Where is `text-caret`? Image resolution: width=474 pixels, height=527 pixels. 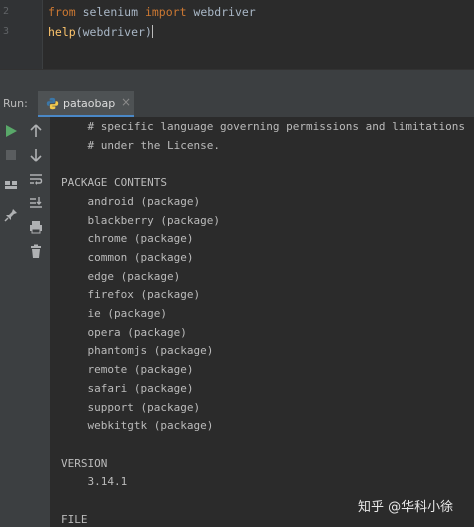
text-caret is located at coordinates (152, 31).